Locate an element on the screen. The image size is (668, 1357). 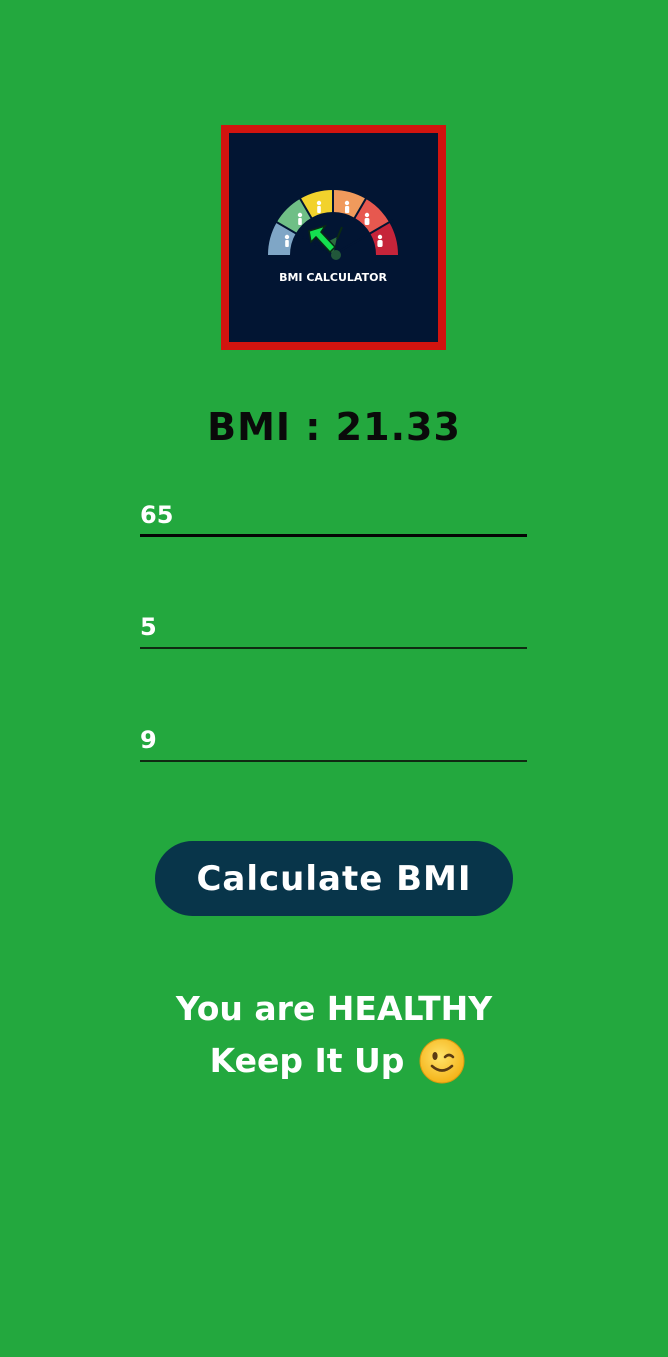
health-advice-row: Keep It Up is located at coordinates (338, 1061).